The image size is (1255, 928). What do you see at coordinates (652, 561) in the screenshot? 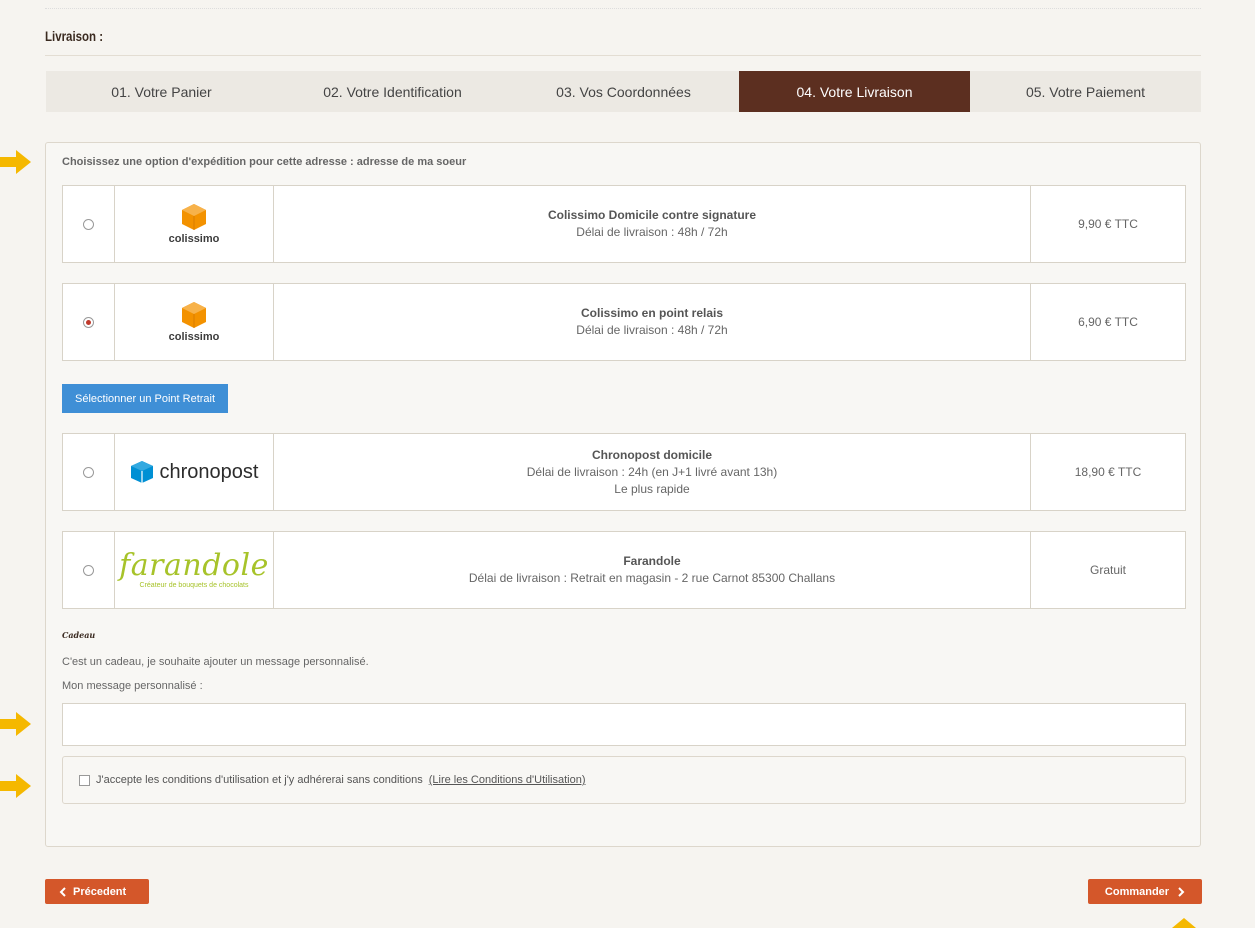
I see `shipping-name: Farandole` at bounding box center [652, 561].